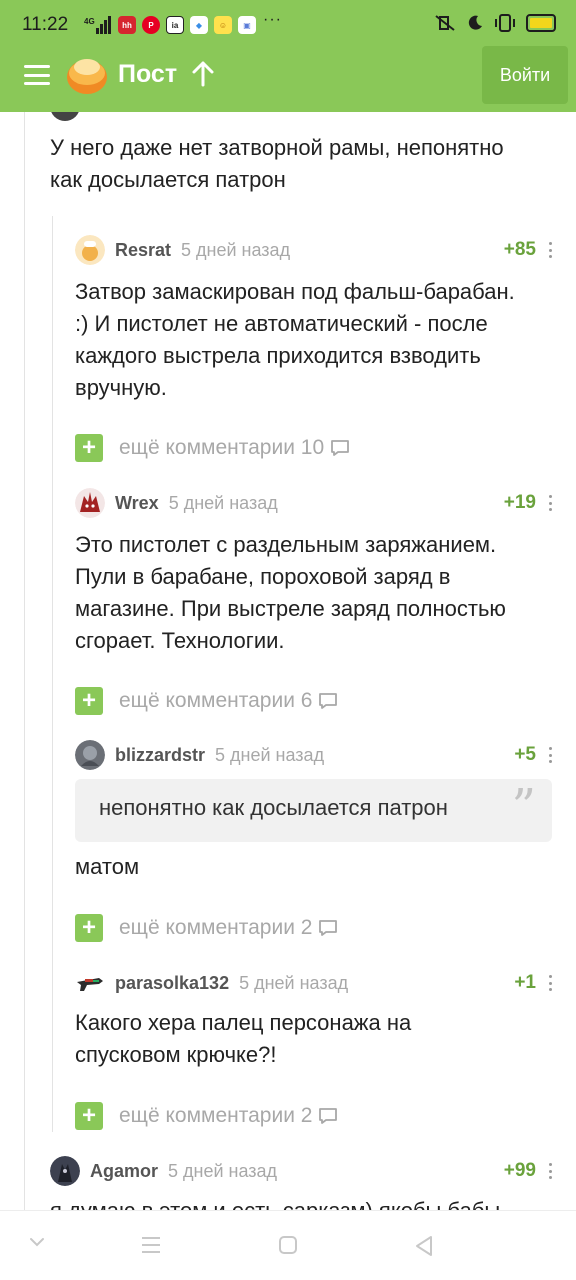 This screenshot has height=1280, width=576. What do you see at coordinates (37, 1242) in the screenshot?
I see `chevron-down-icon` at bounding box center [37, 1242].